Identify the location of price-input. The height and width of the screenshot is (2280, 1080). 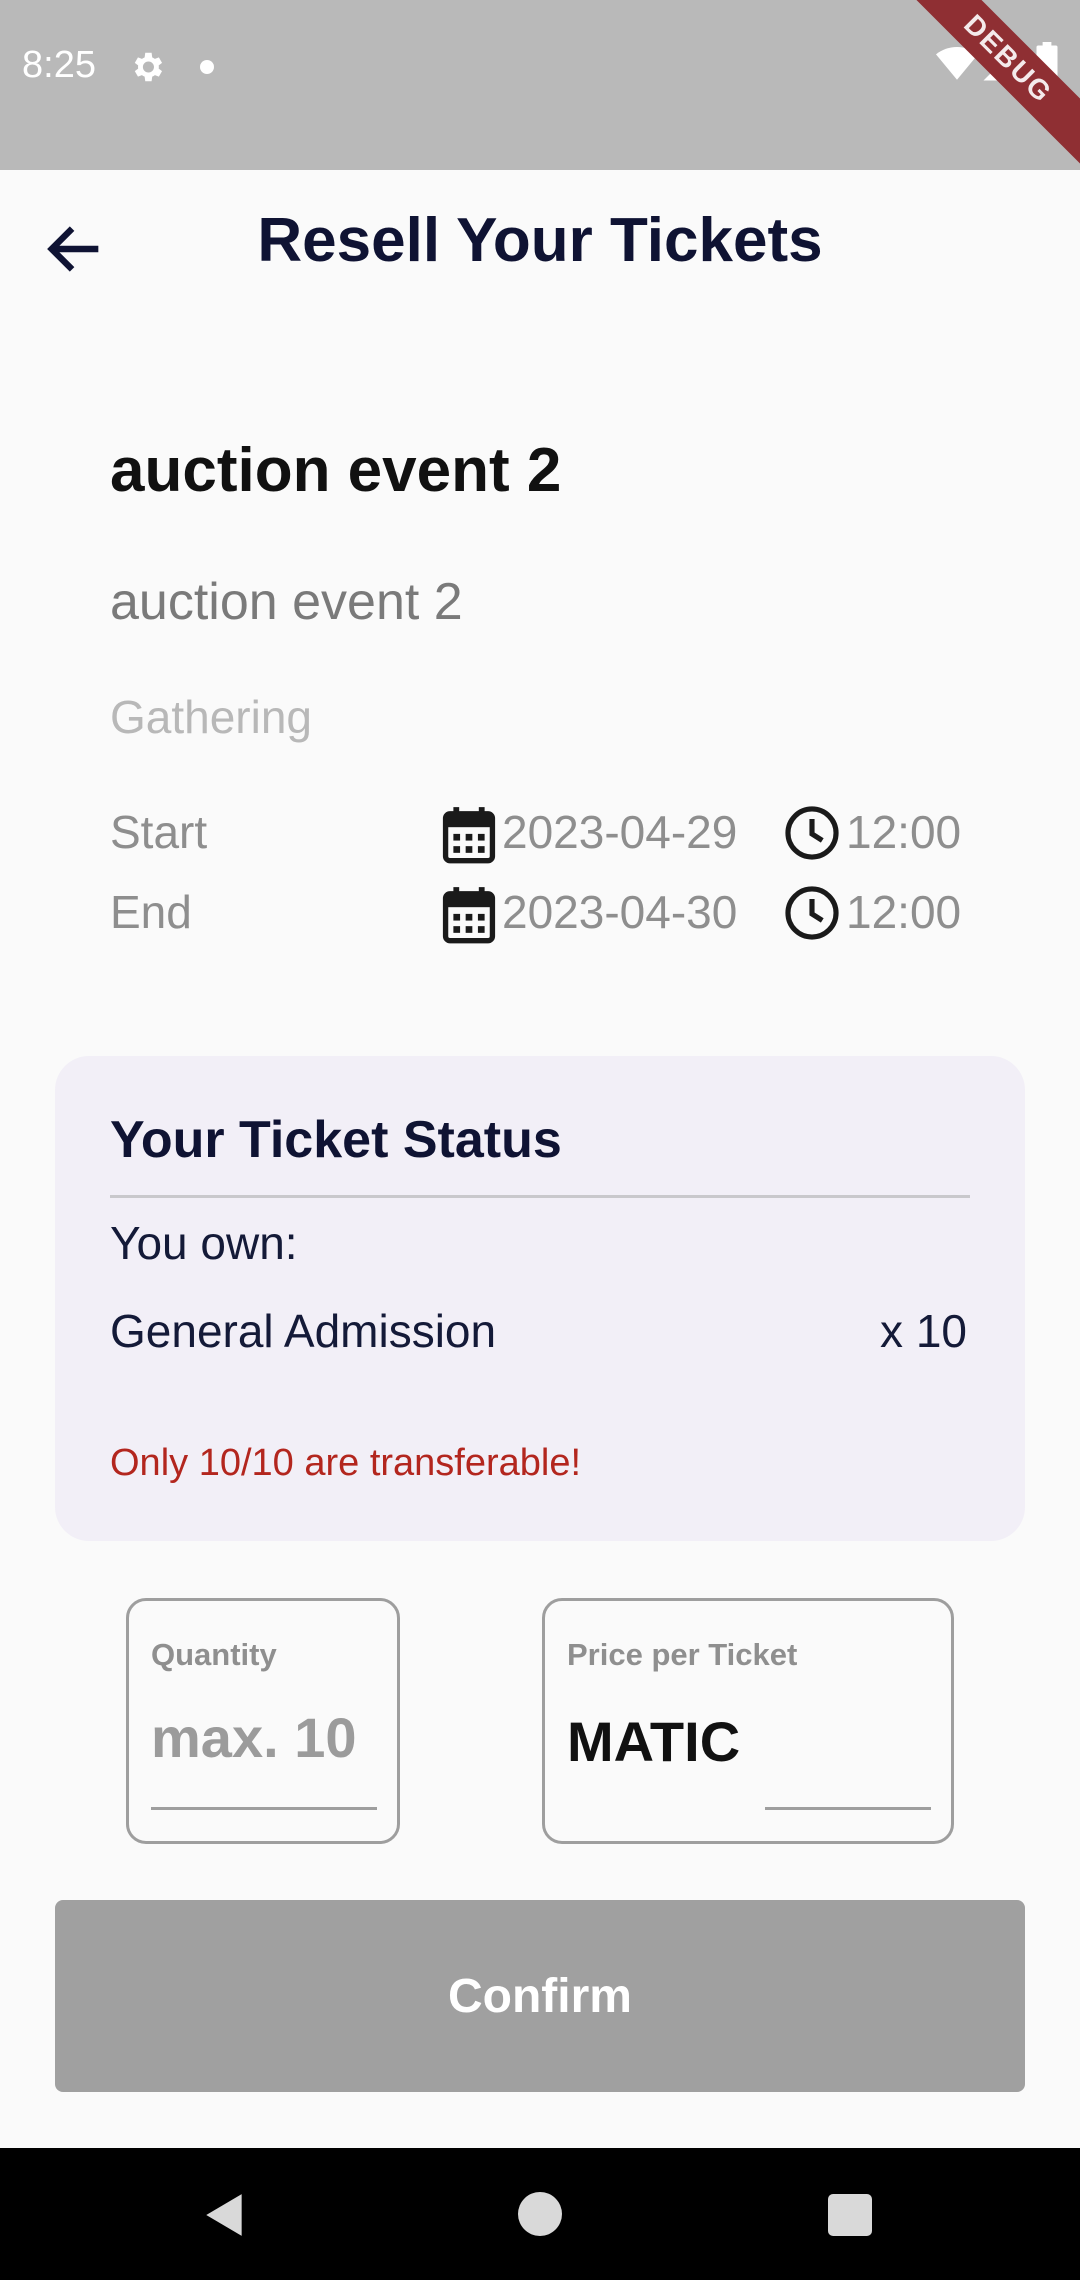
(848, 1737).